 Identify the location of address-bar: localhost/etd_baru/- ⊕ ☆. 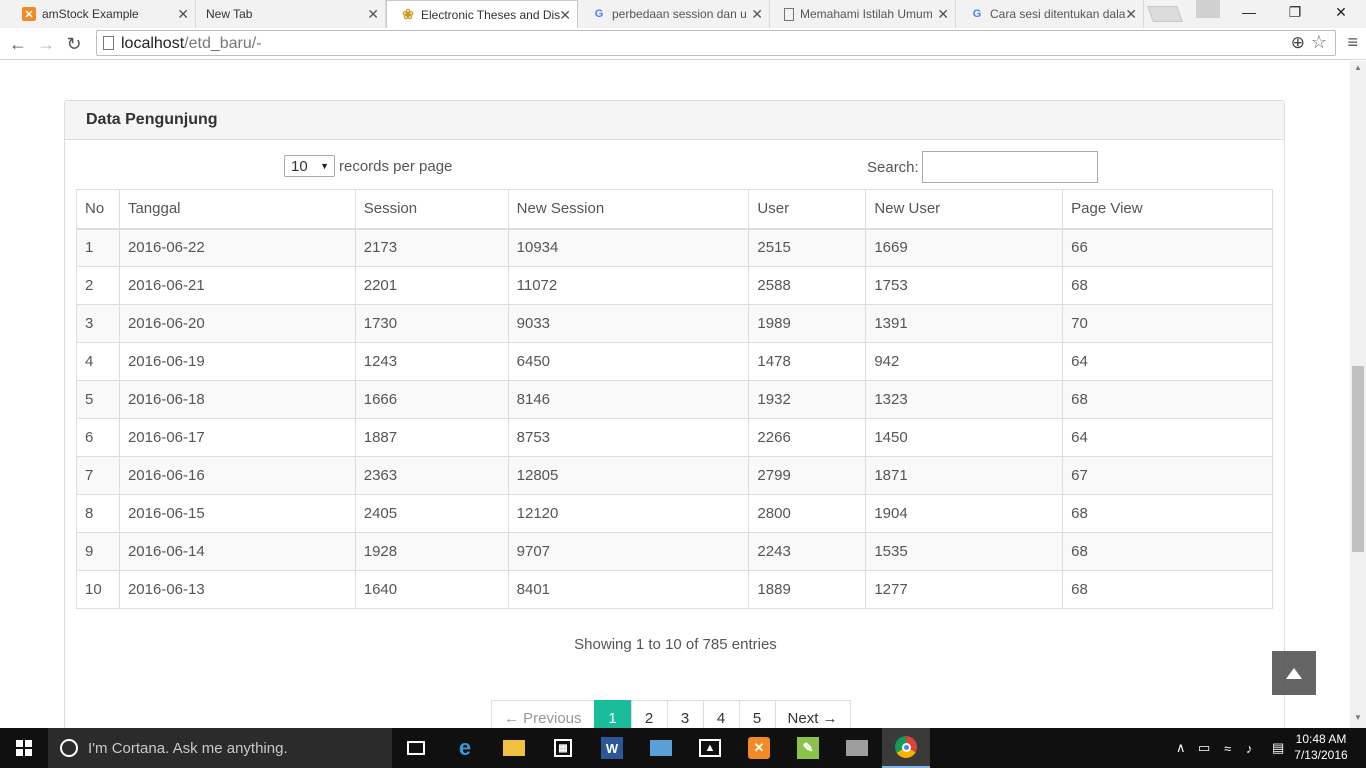
(716, 43).